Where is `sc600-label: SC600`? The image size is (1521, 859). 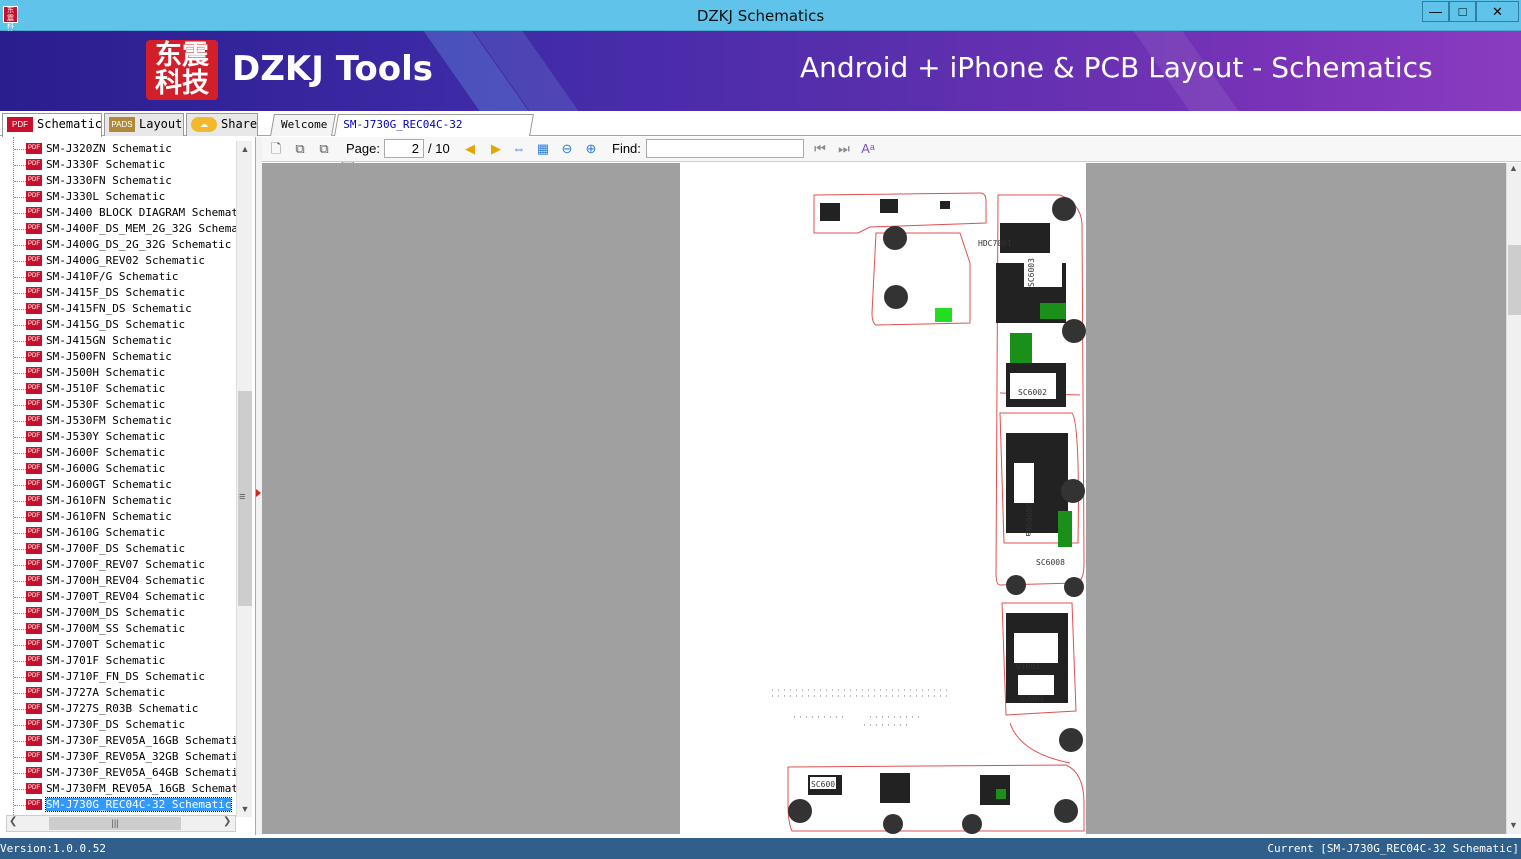
sc600-label: SC600 is located at coordinates (823, 784).